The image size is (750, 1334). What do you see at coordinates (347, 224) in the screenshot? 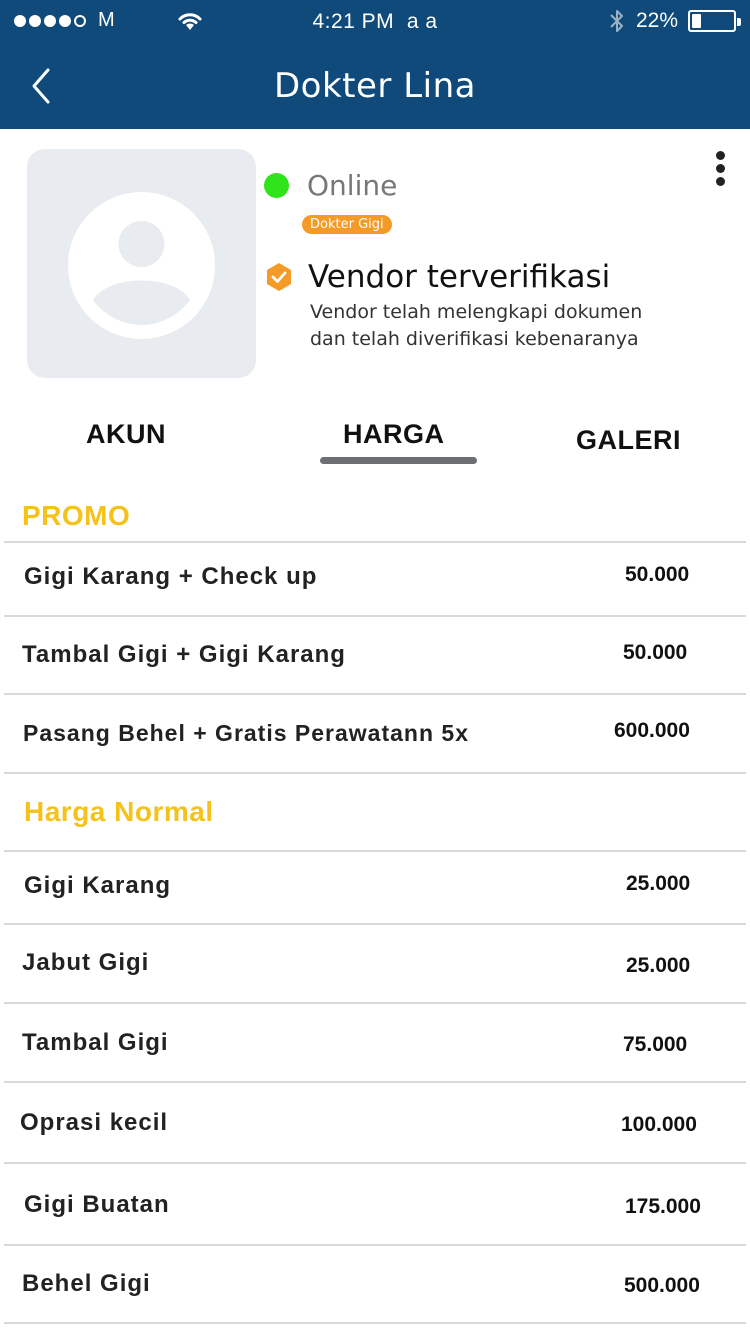
I see `category-badge: Dokter Gigi` at bounding box center [347, 224].